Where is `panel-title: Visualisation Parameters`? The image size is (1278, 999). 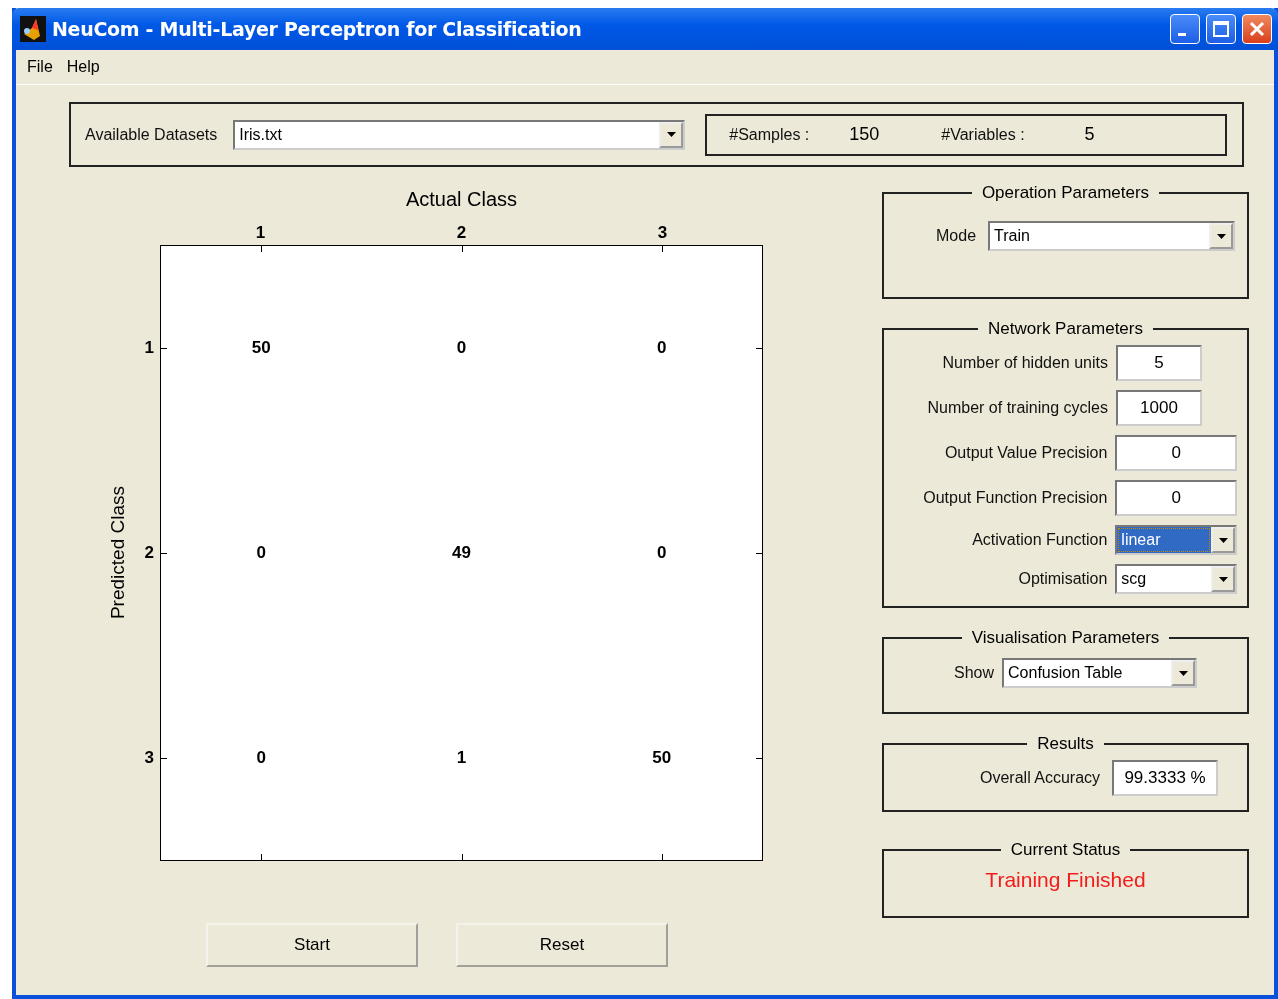 panel-title: Visualisation Parameters is located at coordinates (1065, 638).